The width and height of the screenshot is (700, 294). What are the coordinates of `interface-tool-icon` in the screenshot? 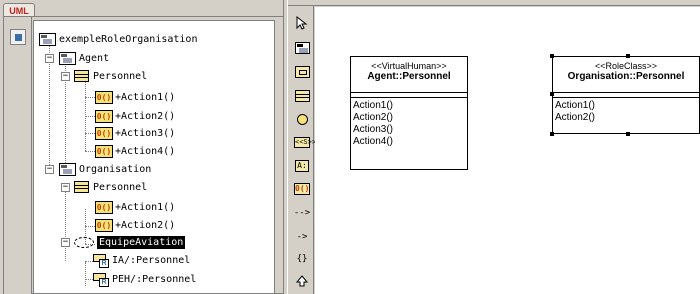 It's located at (302, 119).